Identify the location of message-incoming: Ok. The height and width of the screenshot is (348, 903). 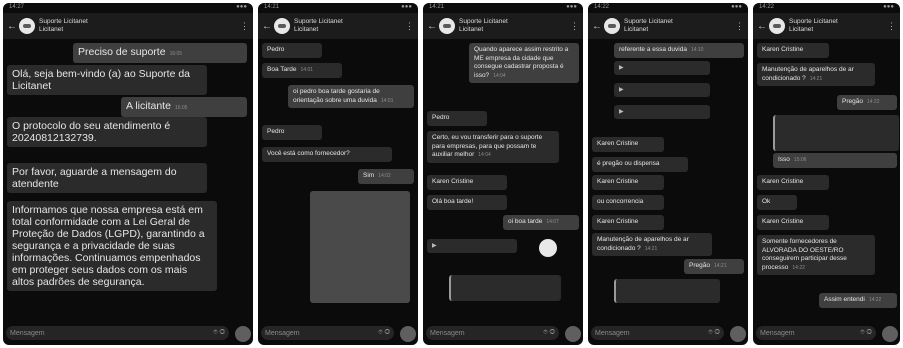
(777, 202).